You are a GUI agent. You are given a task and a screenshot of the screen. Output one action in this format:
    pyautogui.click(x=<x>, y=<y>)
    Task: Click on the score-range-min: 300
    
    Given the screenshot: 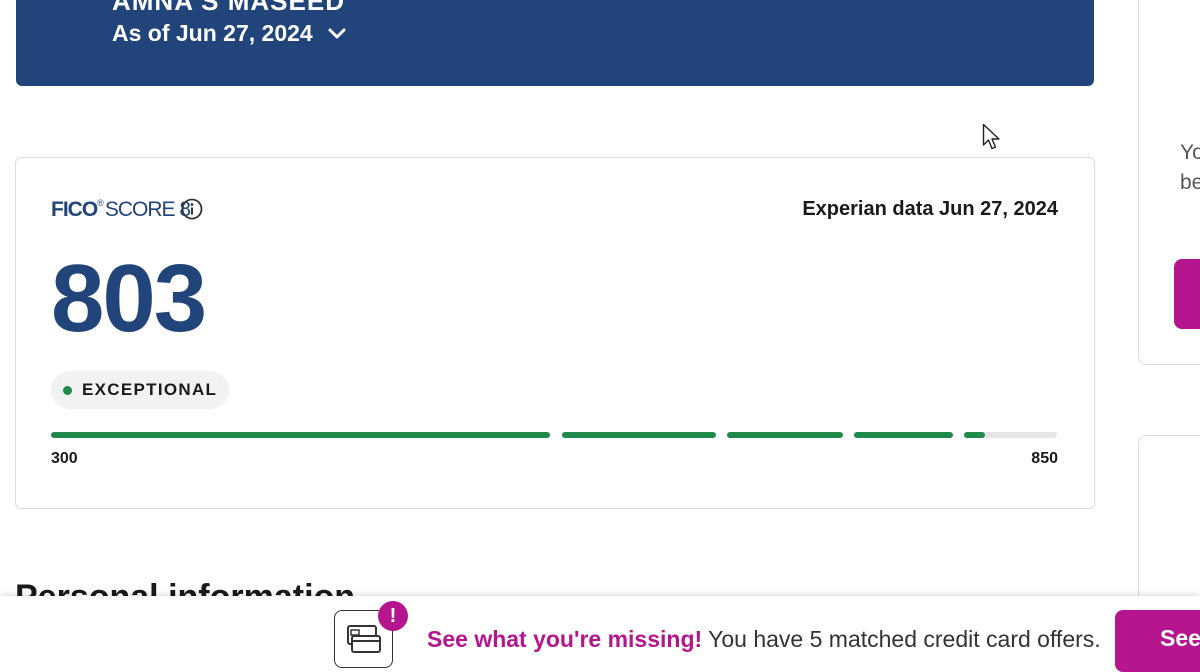 What is the action you would take?
    pyautogui.click(x=64, y=458)
    